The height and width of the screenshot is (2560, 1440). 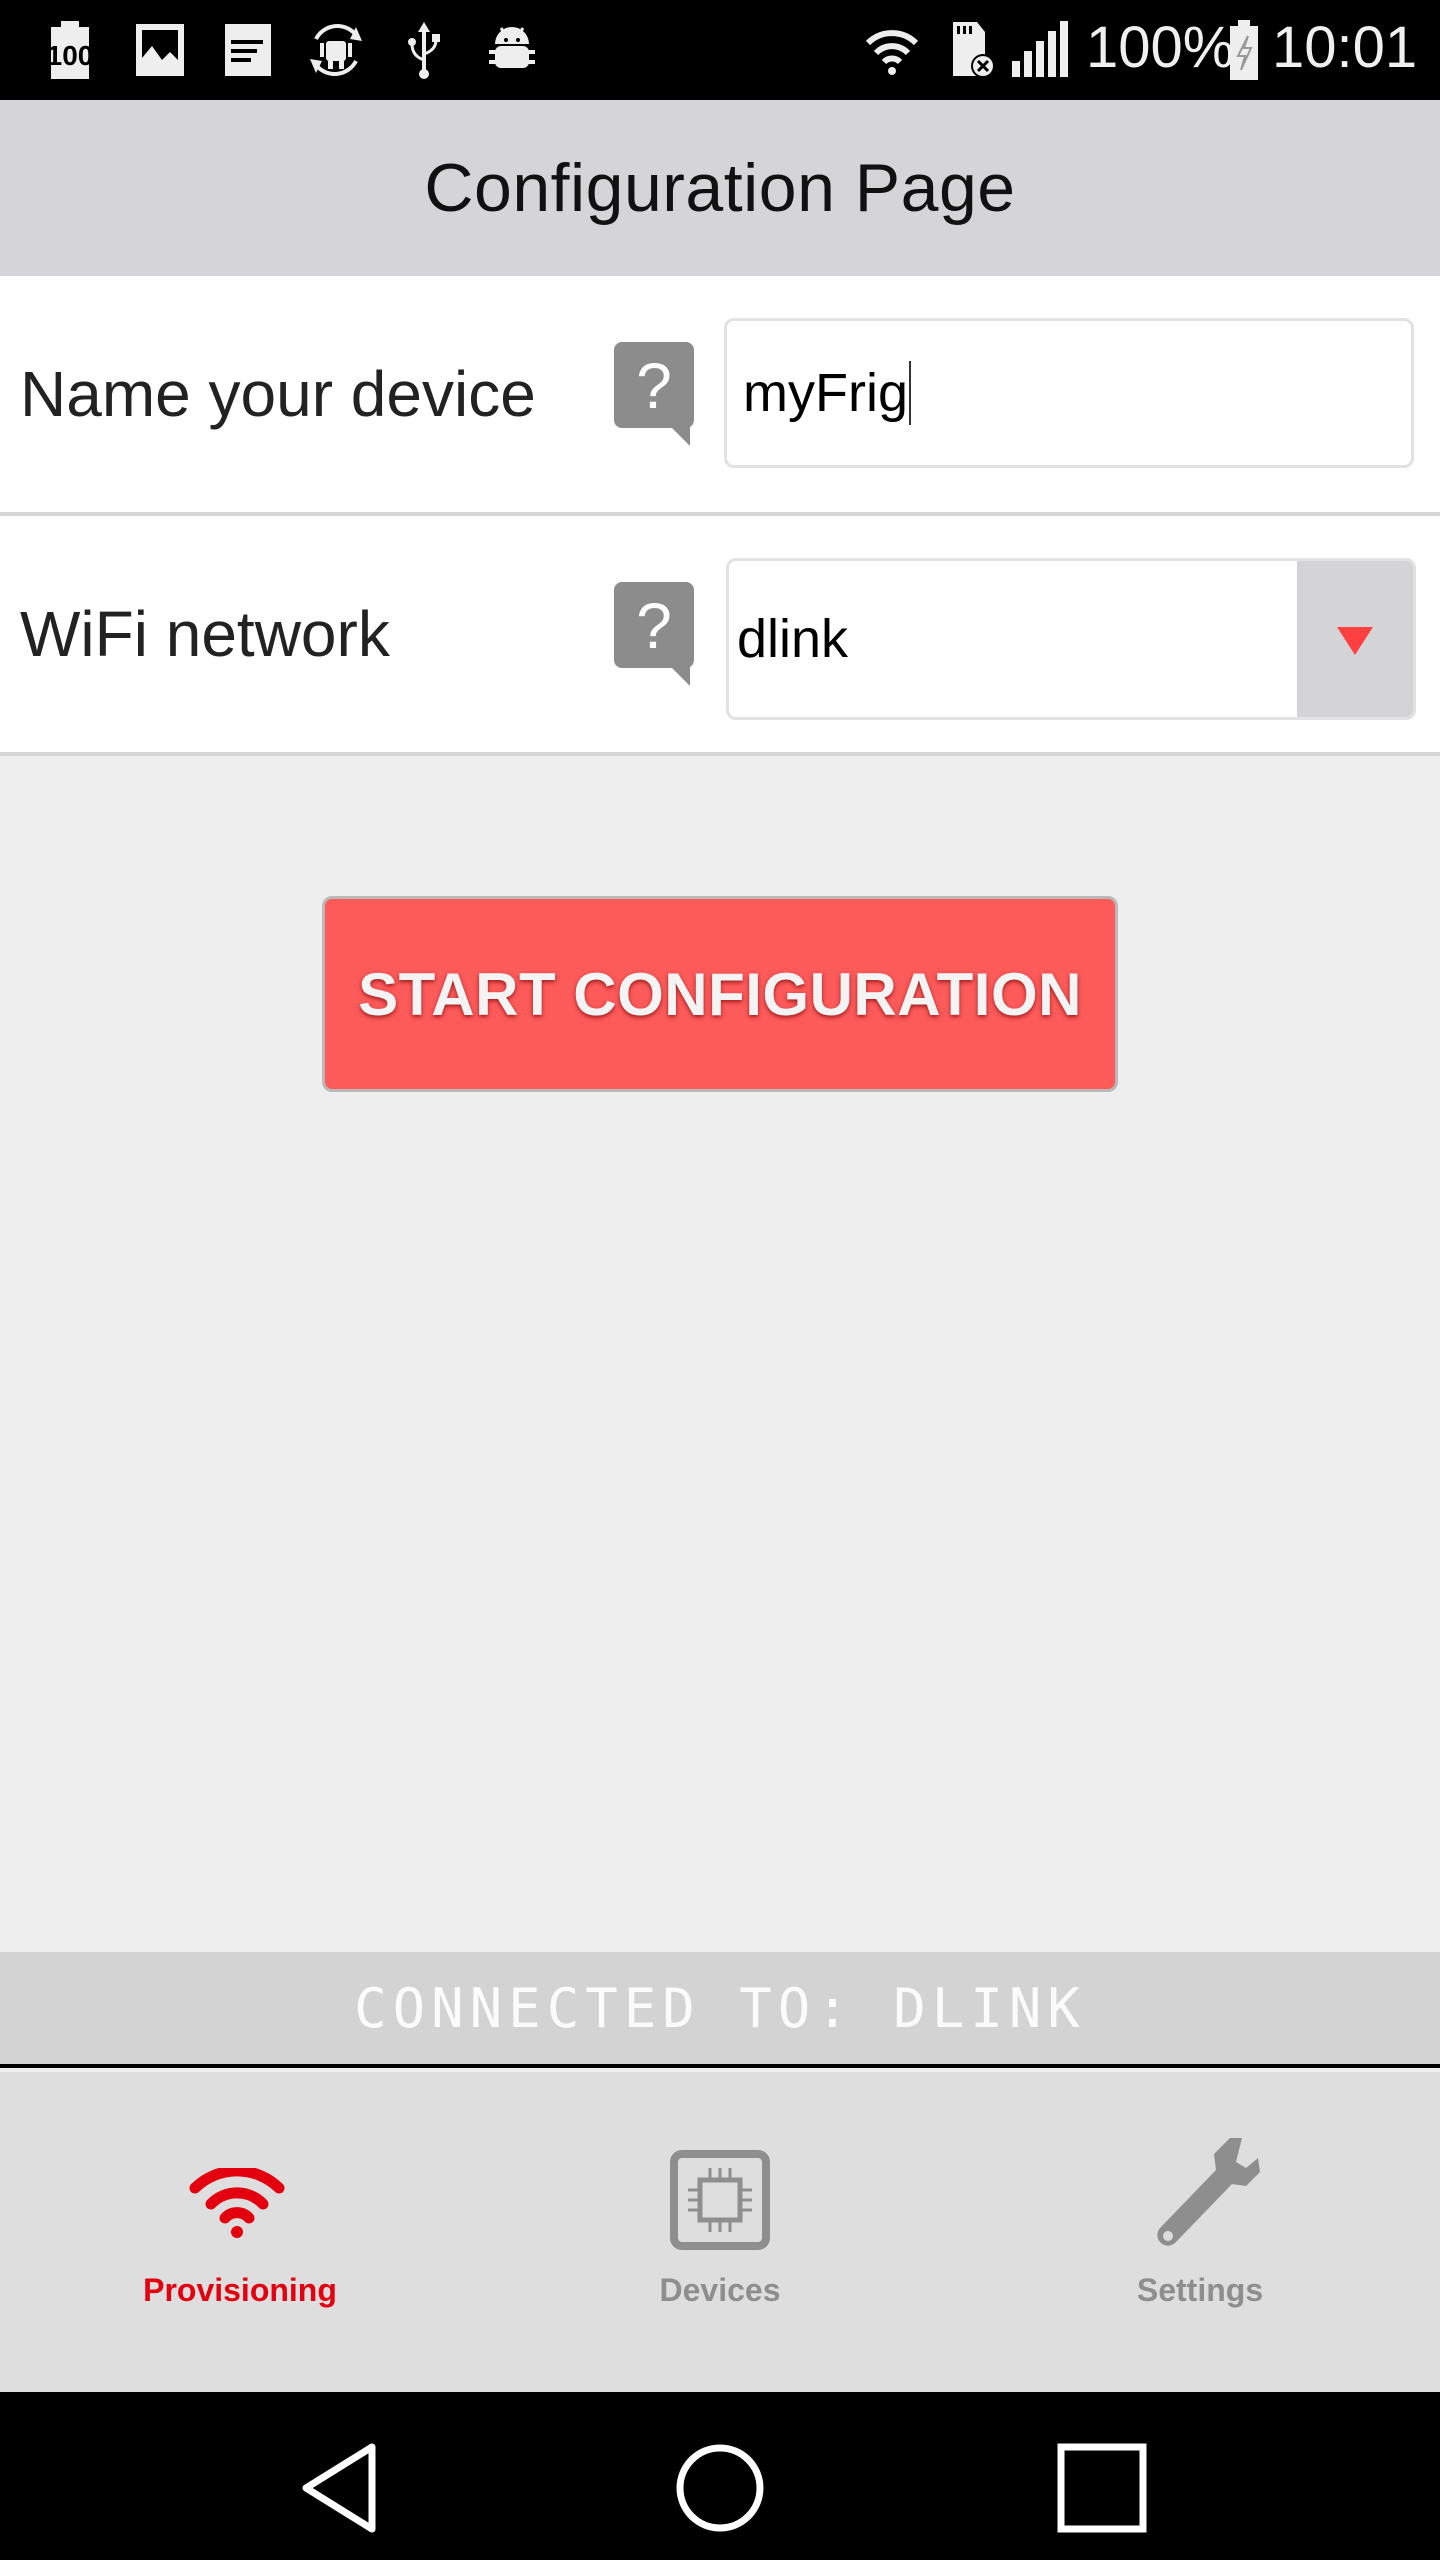 I want to click on home-icon, so click(x=720, y=2488).